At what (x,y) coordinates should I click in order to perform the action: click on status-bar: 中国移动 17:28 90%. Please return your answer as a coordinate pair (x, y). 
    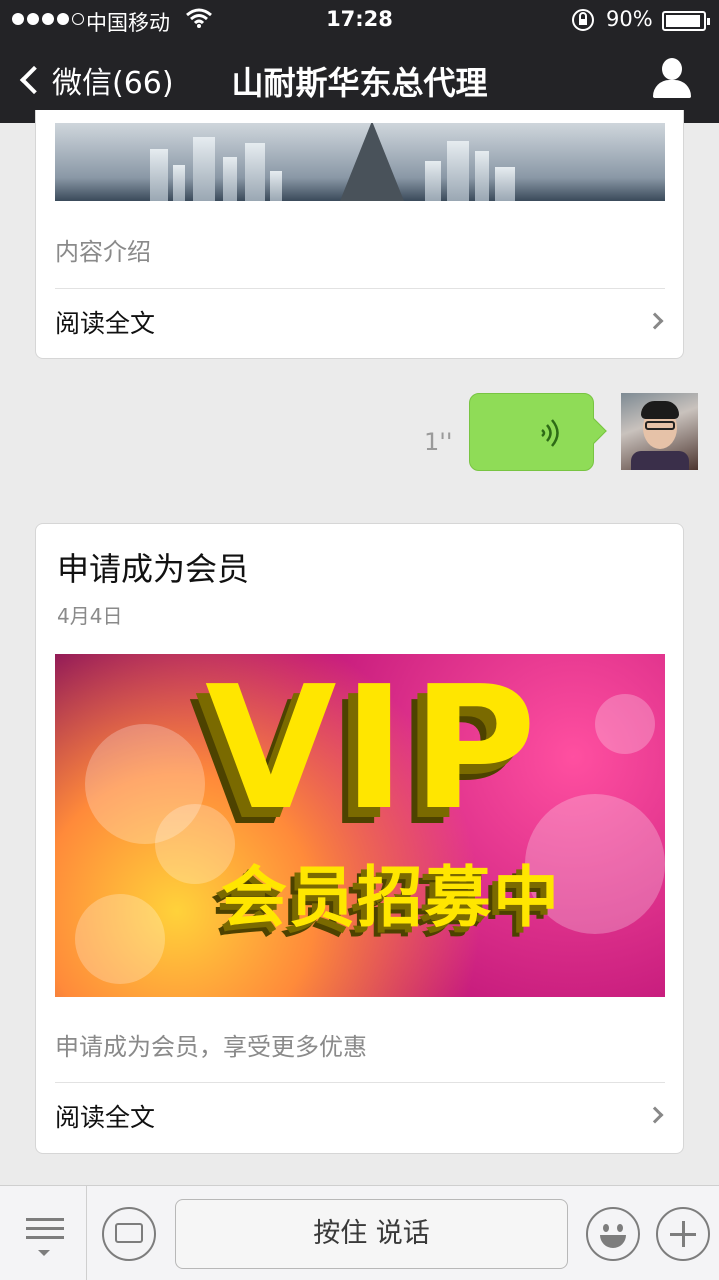
    Looking at the image, I should click on (359, 20).